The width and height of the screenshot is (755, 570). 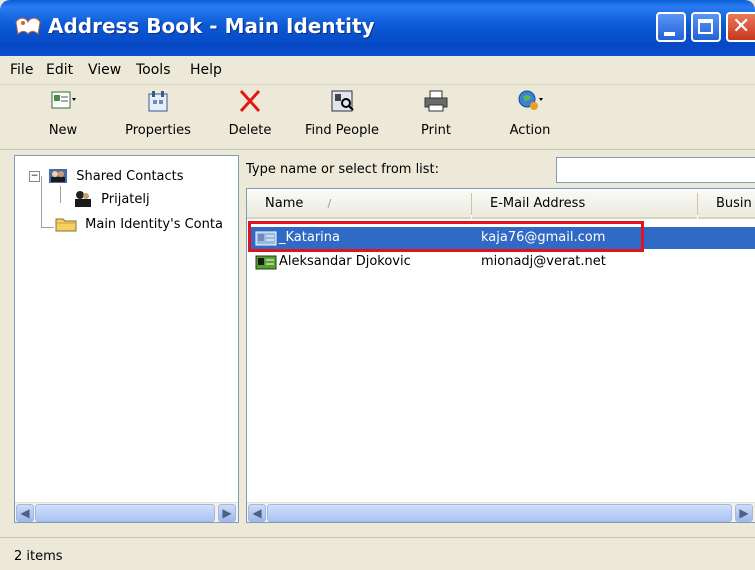 What do you see at coordinates (446, 236) in the screenshot?
I see `highlight-annotation` at bounding box center [446, 236].